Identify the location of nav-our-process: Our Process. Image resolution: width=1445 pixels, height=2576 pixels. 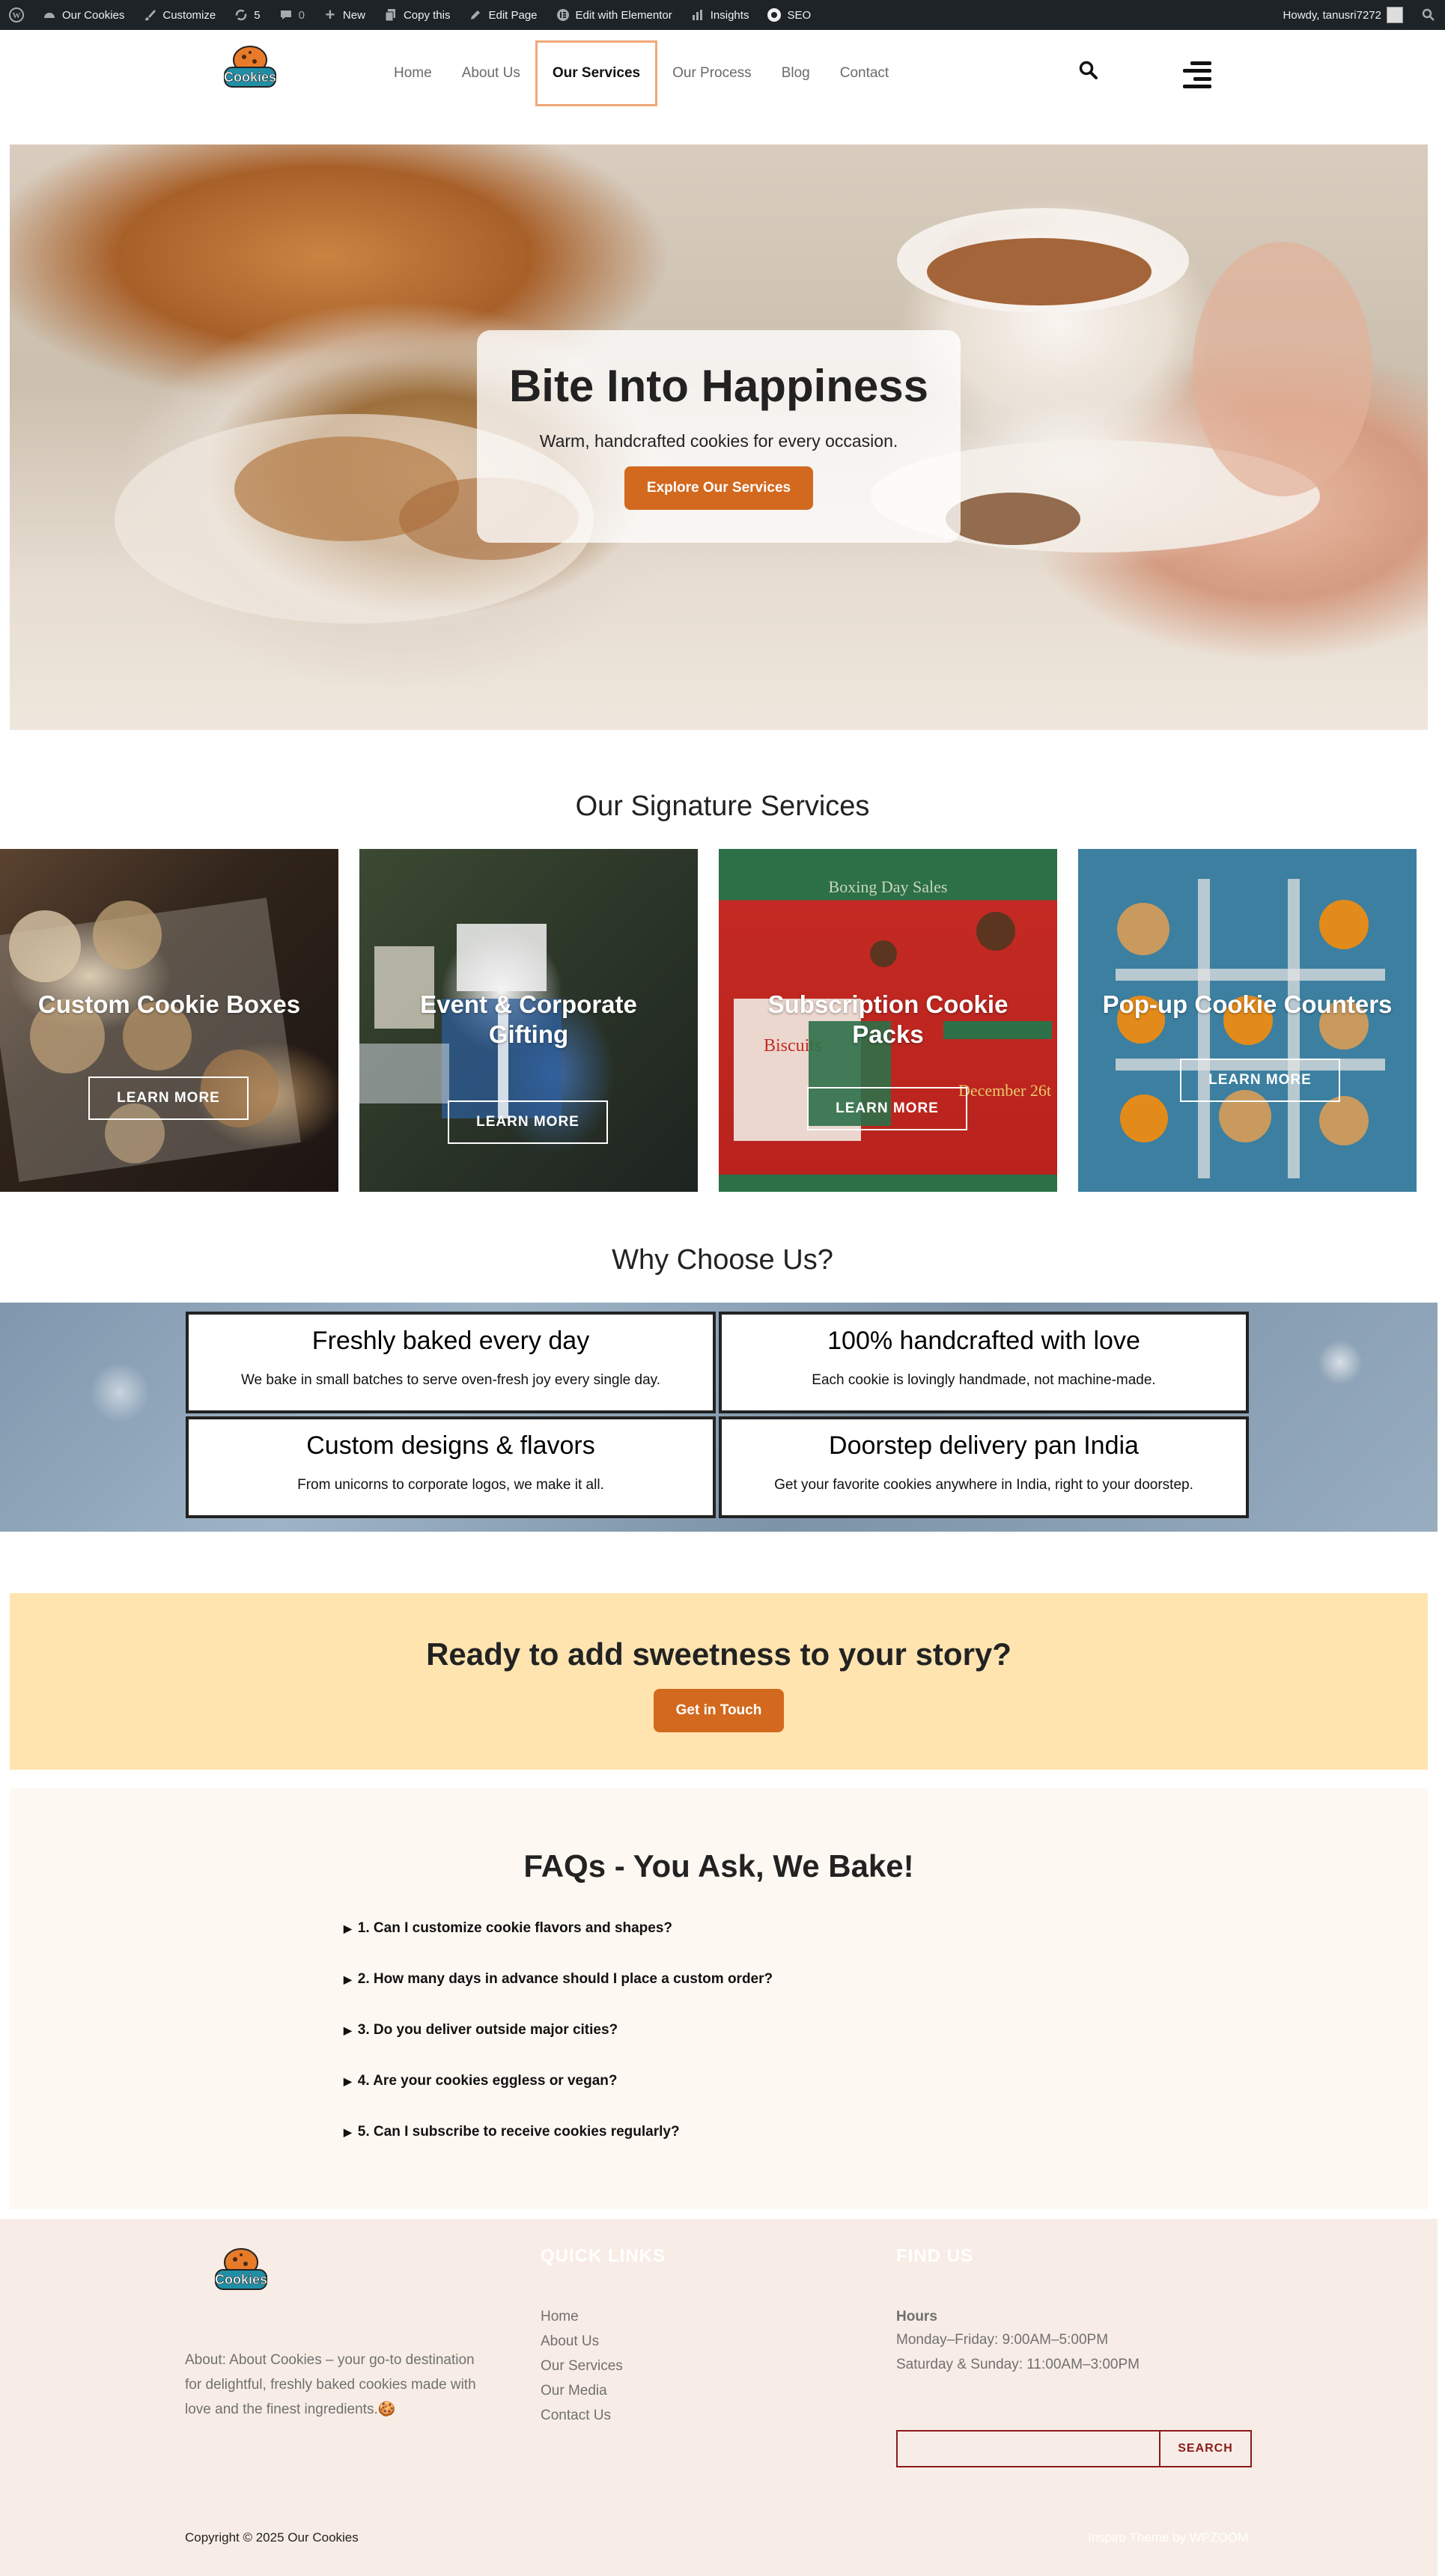
(712, 73).